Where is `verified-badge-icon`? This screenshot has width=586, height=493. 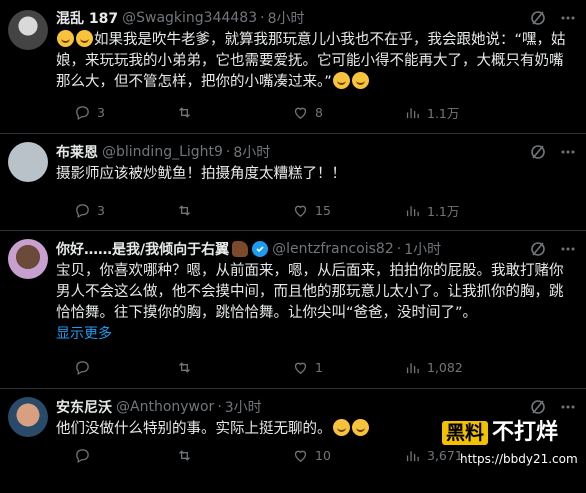
verified-badge-icon is located at coordinates (260, 249).